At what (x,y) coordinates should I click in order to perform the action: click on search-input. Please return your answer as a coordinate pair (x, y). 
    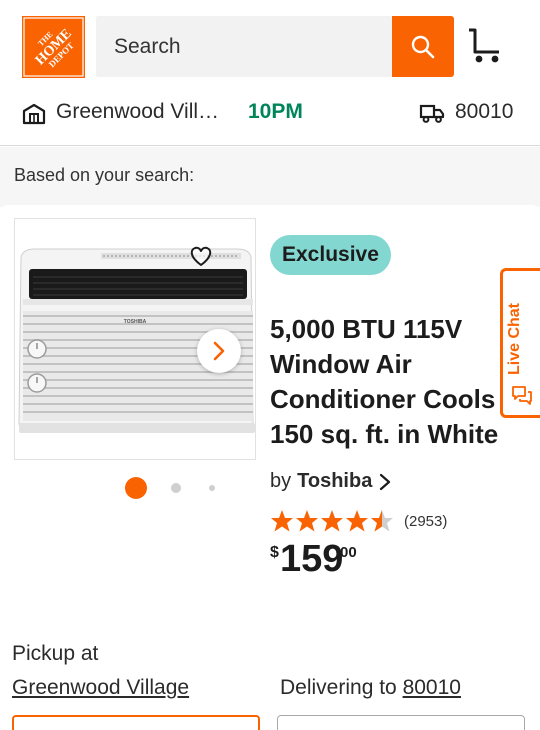
    Looking at the image, I should click on (244, 46).